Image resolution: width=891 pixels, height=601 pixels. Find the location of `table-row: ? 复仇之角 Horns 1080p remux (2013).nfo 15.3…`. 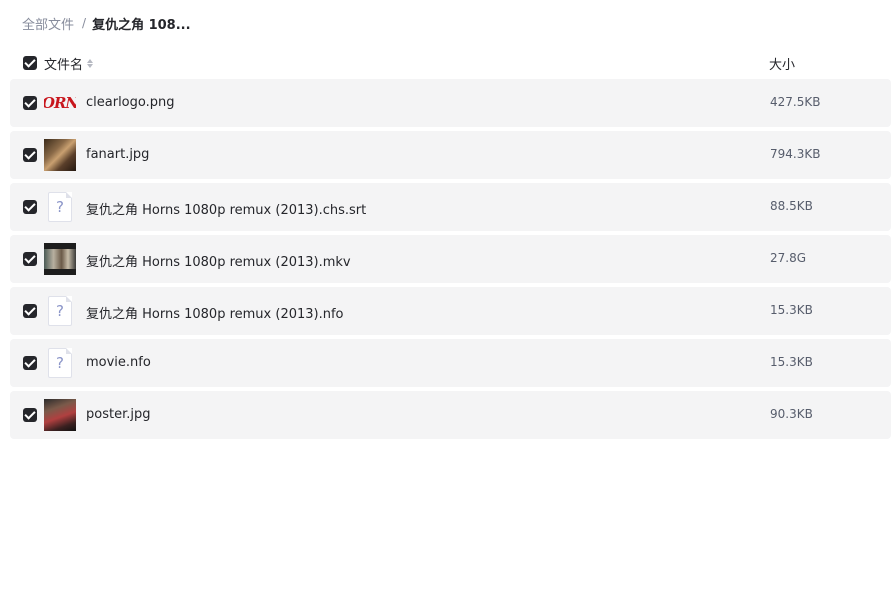

table-row: ? 复仇之角 Horns 1080p remux (2013).nfo 15.3… is located at coordinates (450, 311).